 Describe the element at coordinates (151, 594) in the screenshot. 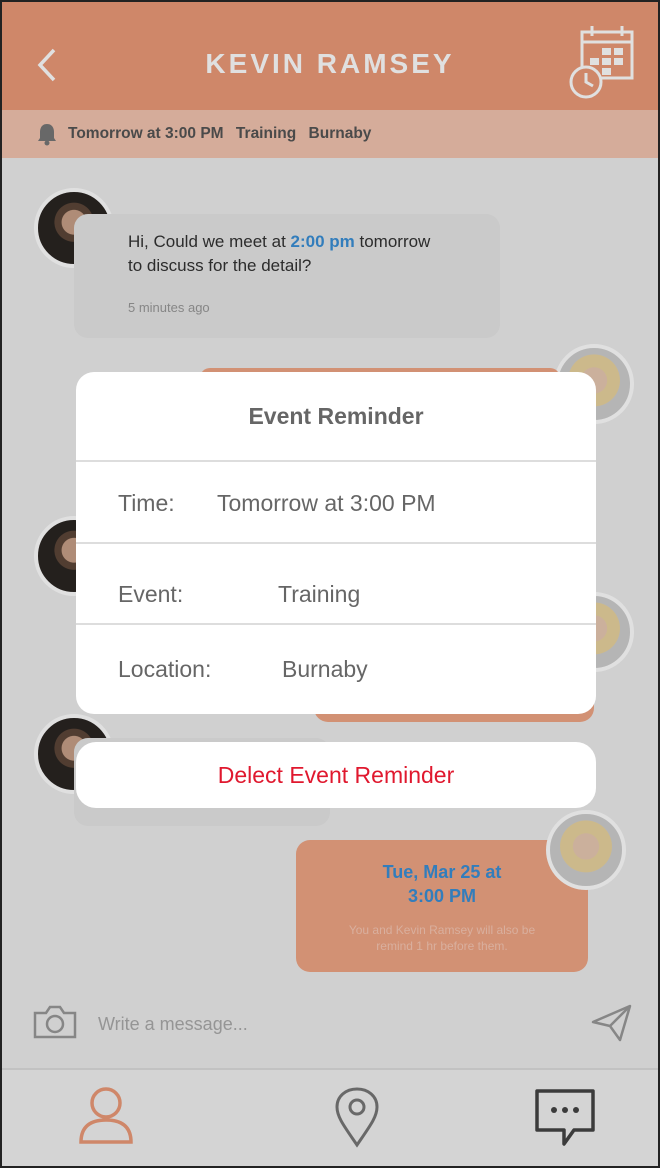

I see `event-label: Event:` at that location.